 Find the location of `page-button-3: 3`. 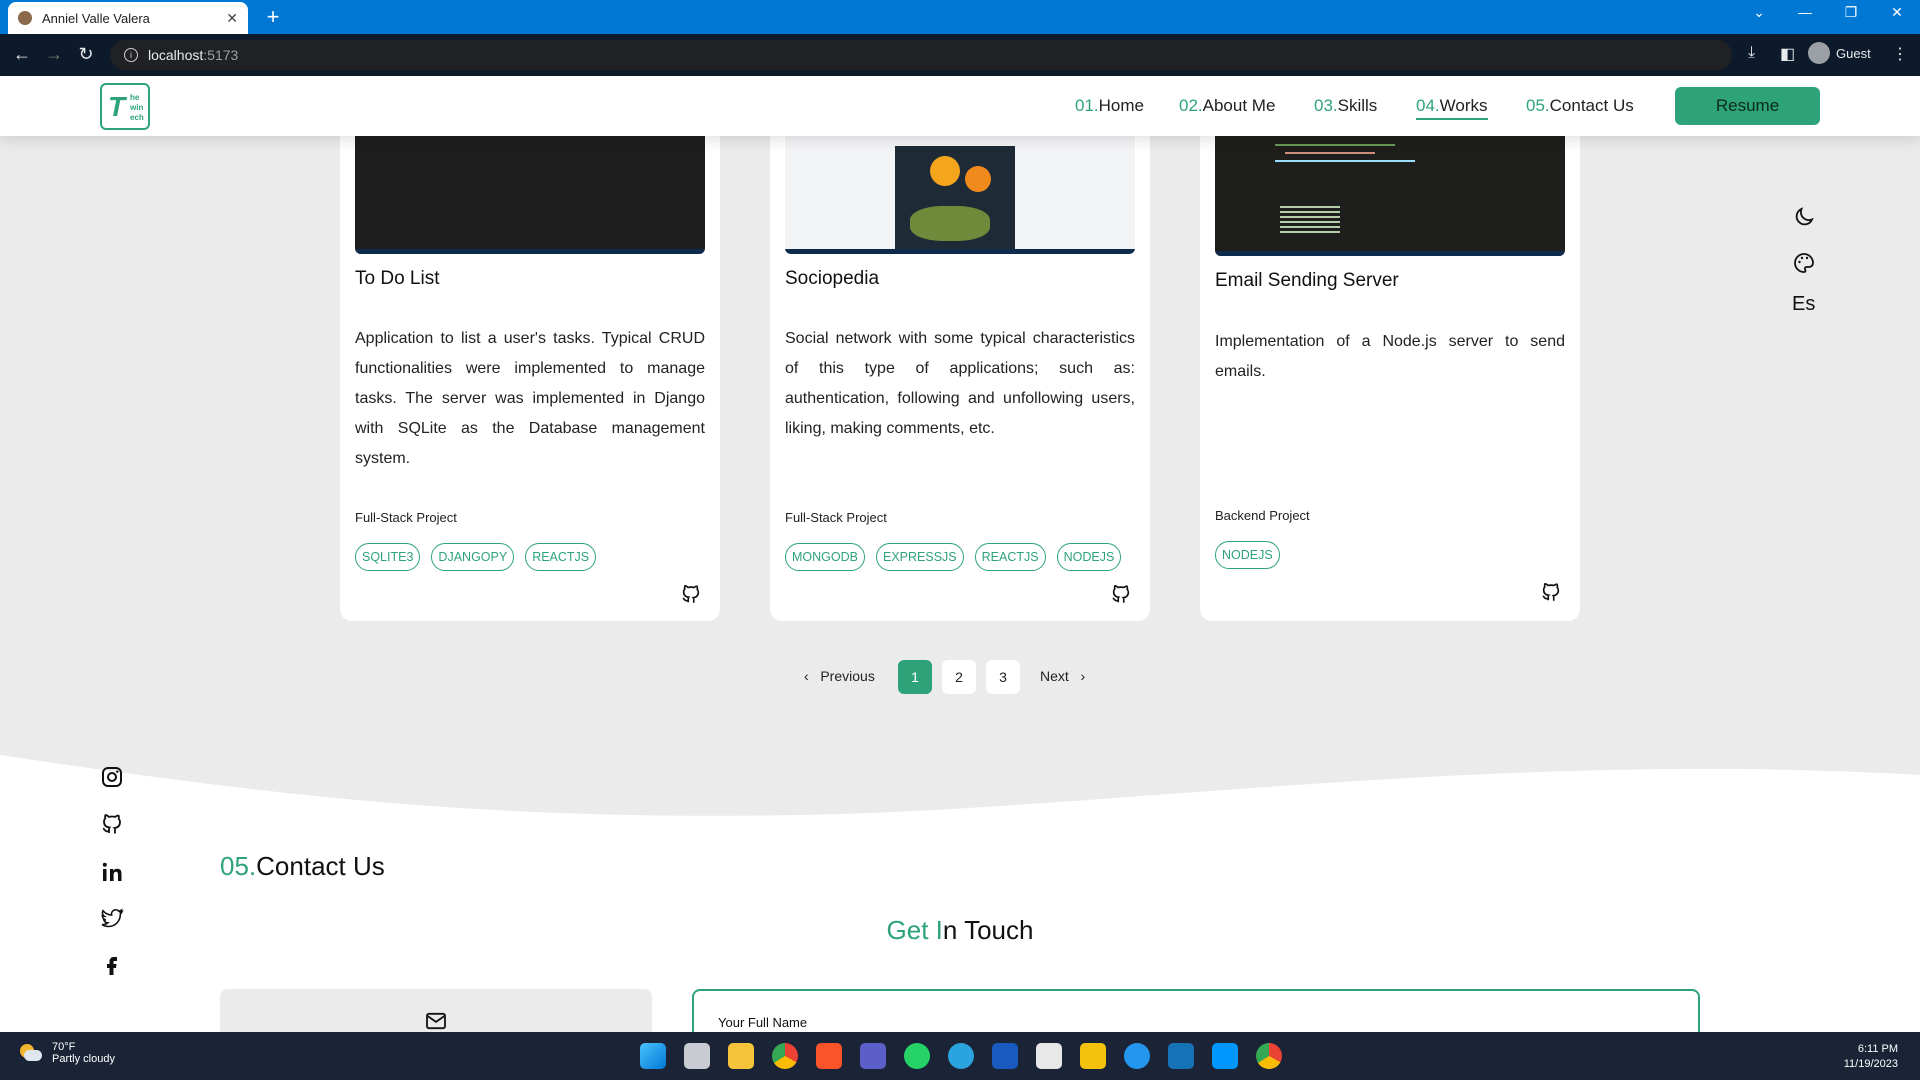

page-button-3: 3 is located at coordinates (1003, 677).